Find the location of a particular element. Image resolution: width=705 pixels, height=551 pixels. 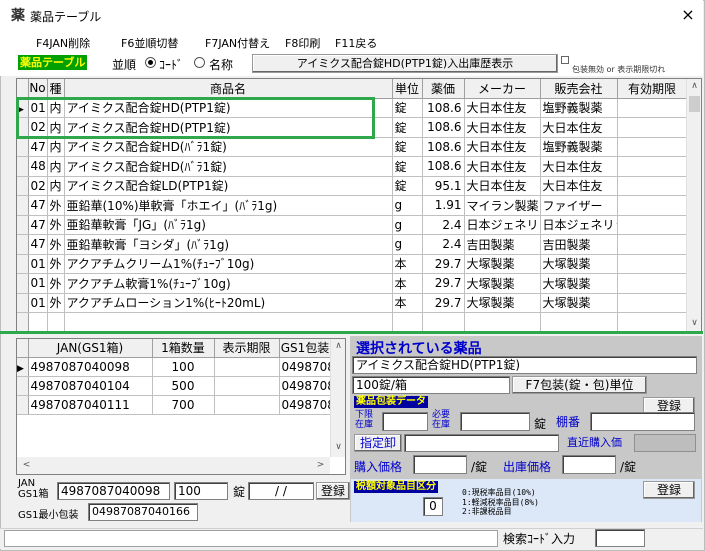

table-row: 47外亜鉛華軟膏「JG」(ﾊﾞﾗ1g)g2.4日本ジェネリック日本ジェネリック is located at coordinates (352, 225).